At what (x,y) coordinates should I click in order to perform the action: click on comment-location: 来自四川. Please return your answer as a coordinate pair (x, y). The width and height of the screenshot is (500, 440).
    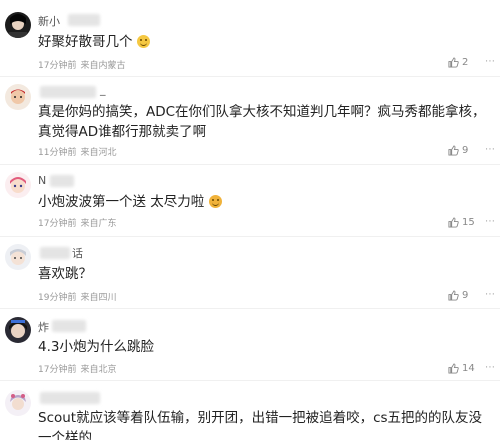
    Looking at the image, I should click on (98, 298).